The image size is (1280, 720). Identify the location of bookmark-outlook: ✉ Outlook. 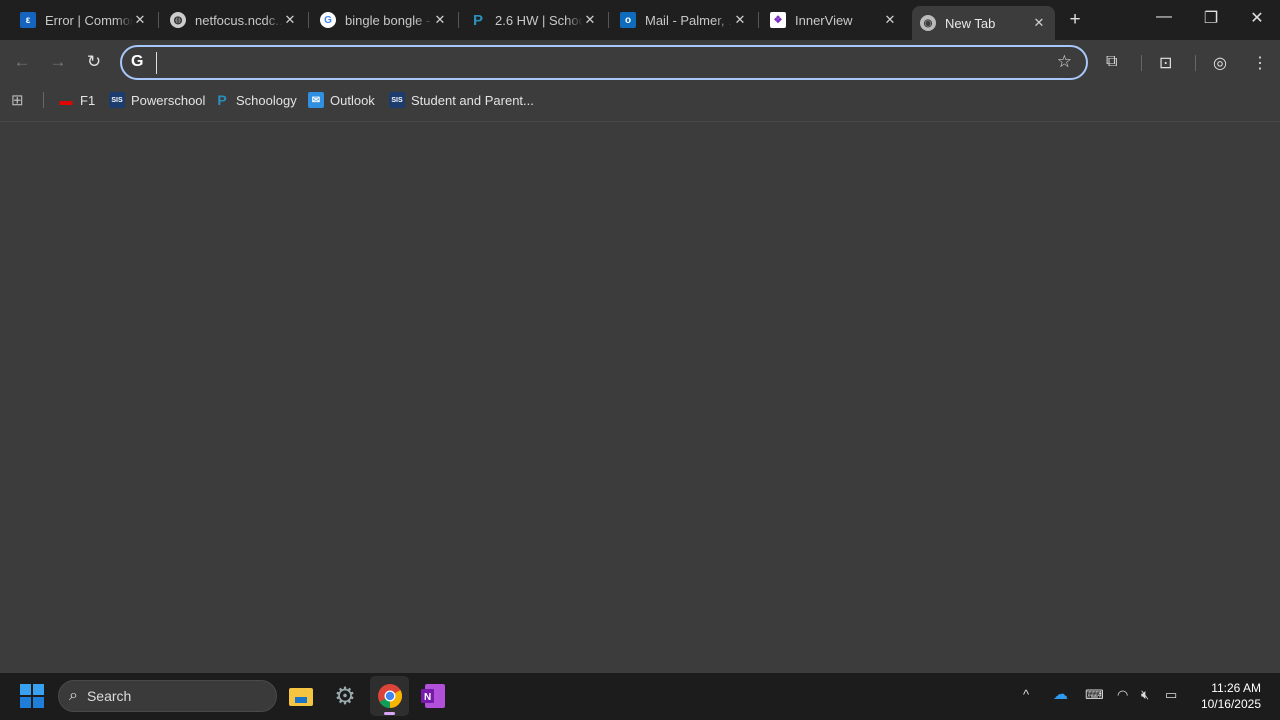
(341, 100).